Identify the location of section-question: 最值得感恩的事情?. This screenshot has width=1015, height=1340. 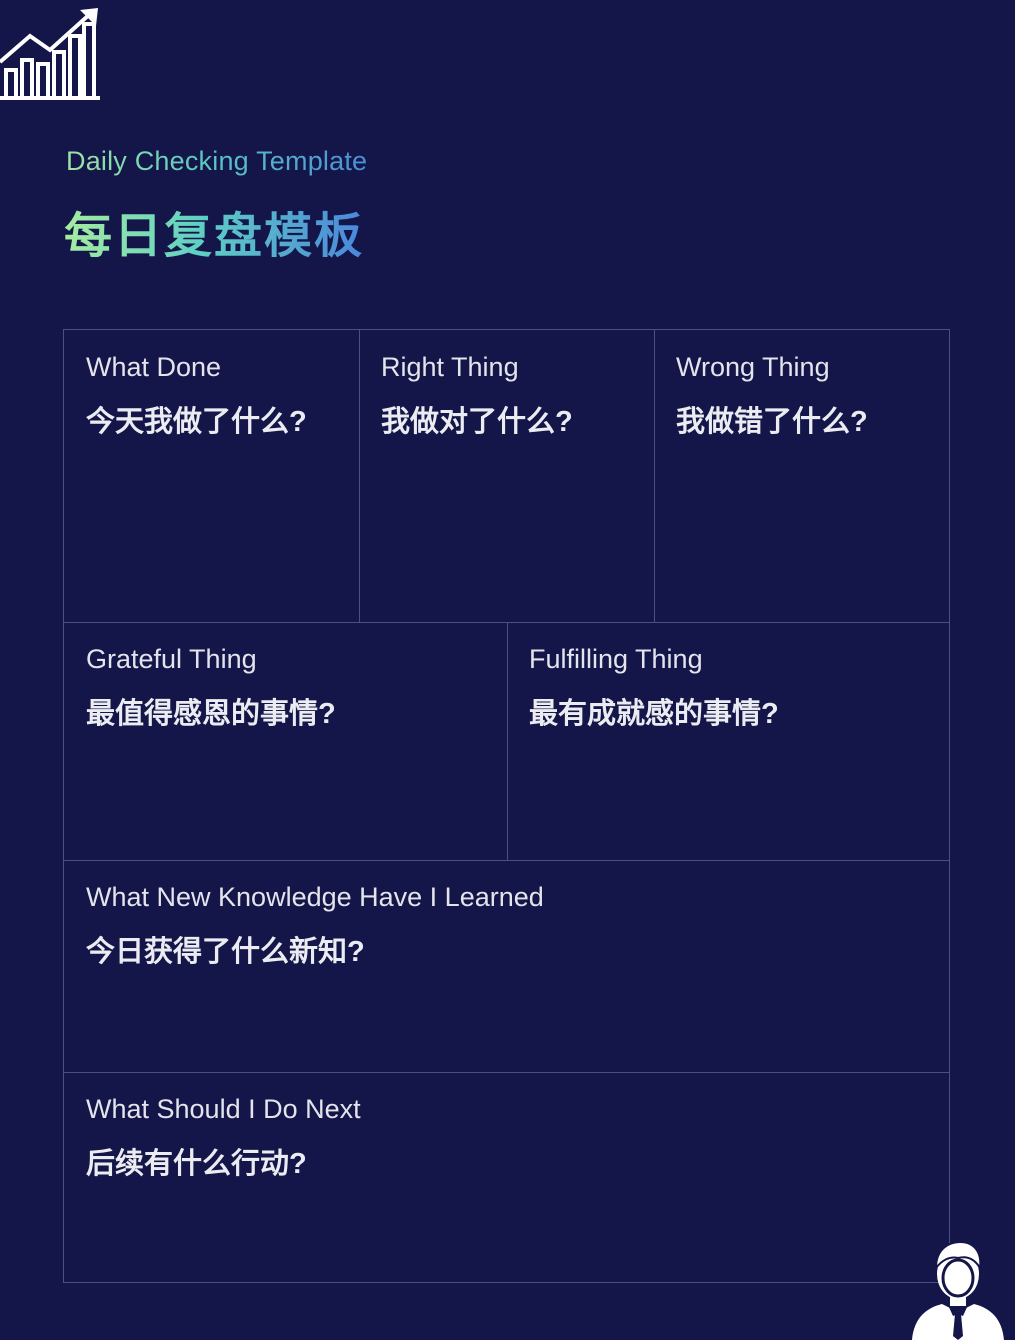
(211, 714).